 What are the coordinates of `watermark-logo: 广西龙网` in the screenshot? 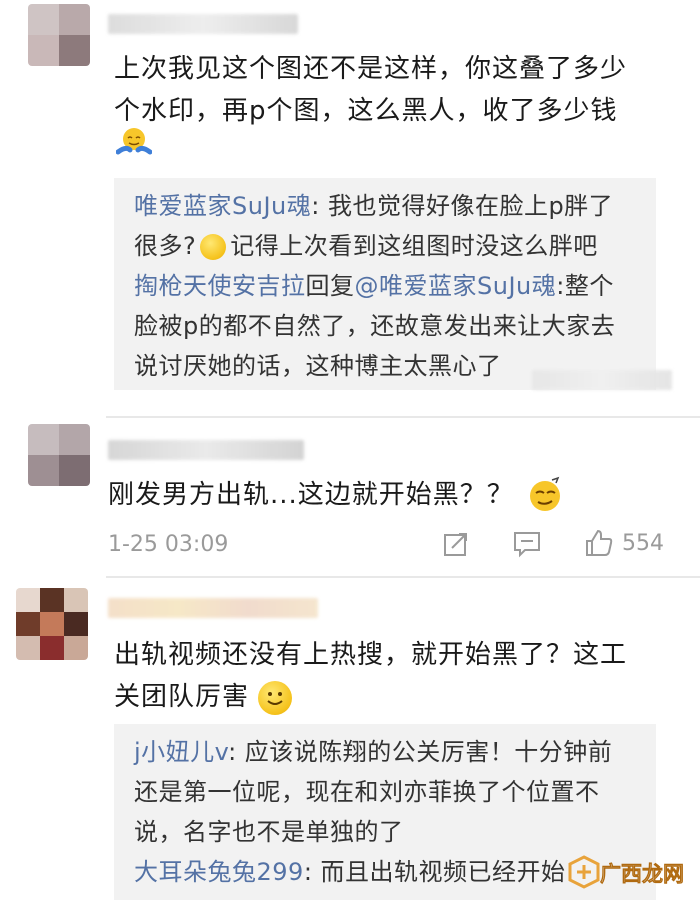 It's located at (626, 872).